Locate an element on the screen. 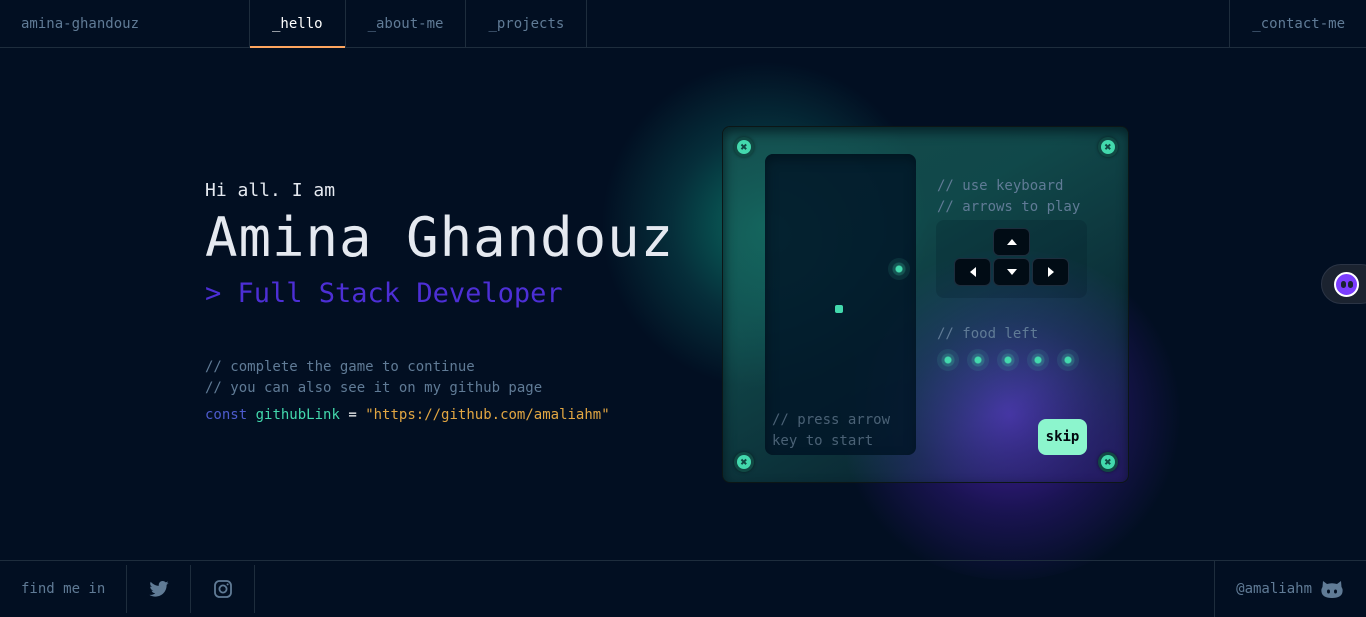 This screenshot has height=617, width=1366. instagram-link is located at coordinates (223, 589).